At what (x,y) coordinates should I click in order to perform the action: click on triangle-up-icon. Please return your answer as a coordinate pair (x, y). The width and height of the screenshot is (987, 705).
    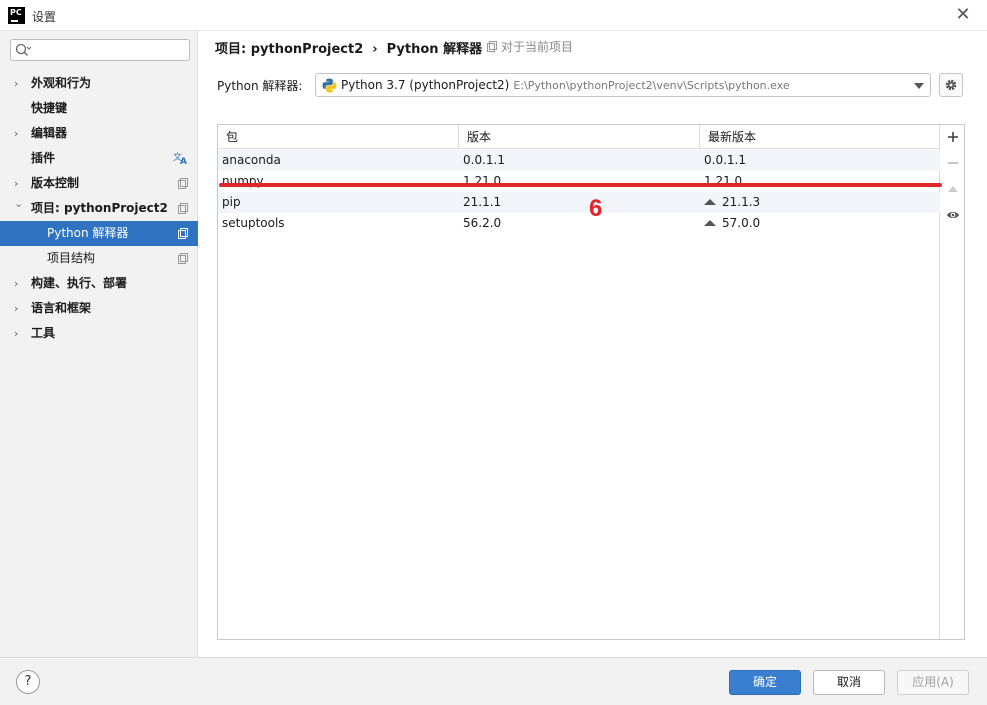
    Looking at the image, I should click on (953, 189).